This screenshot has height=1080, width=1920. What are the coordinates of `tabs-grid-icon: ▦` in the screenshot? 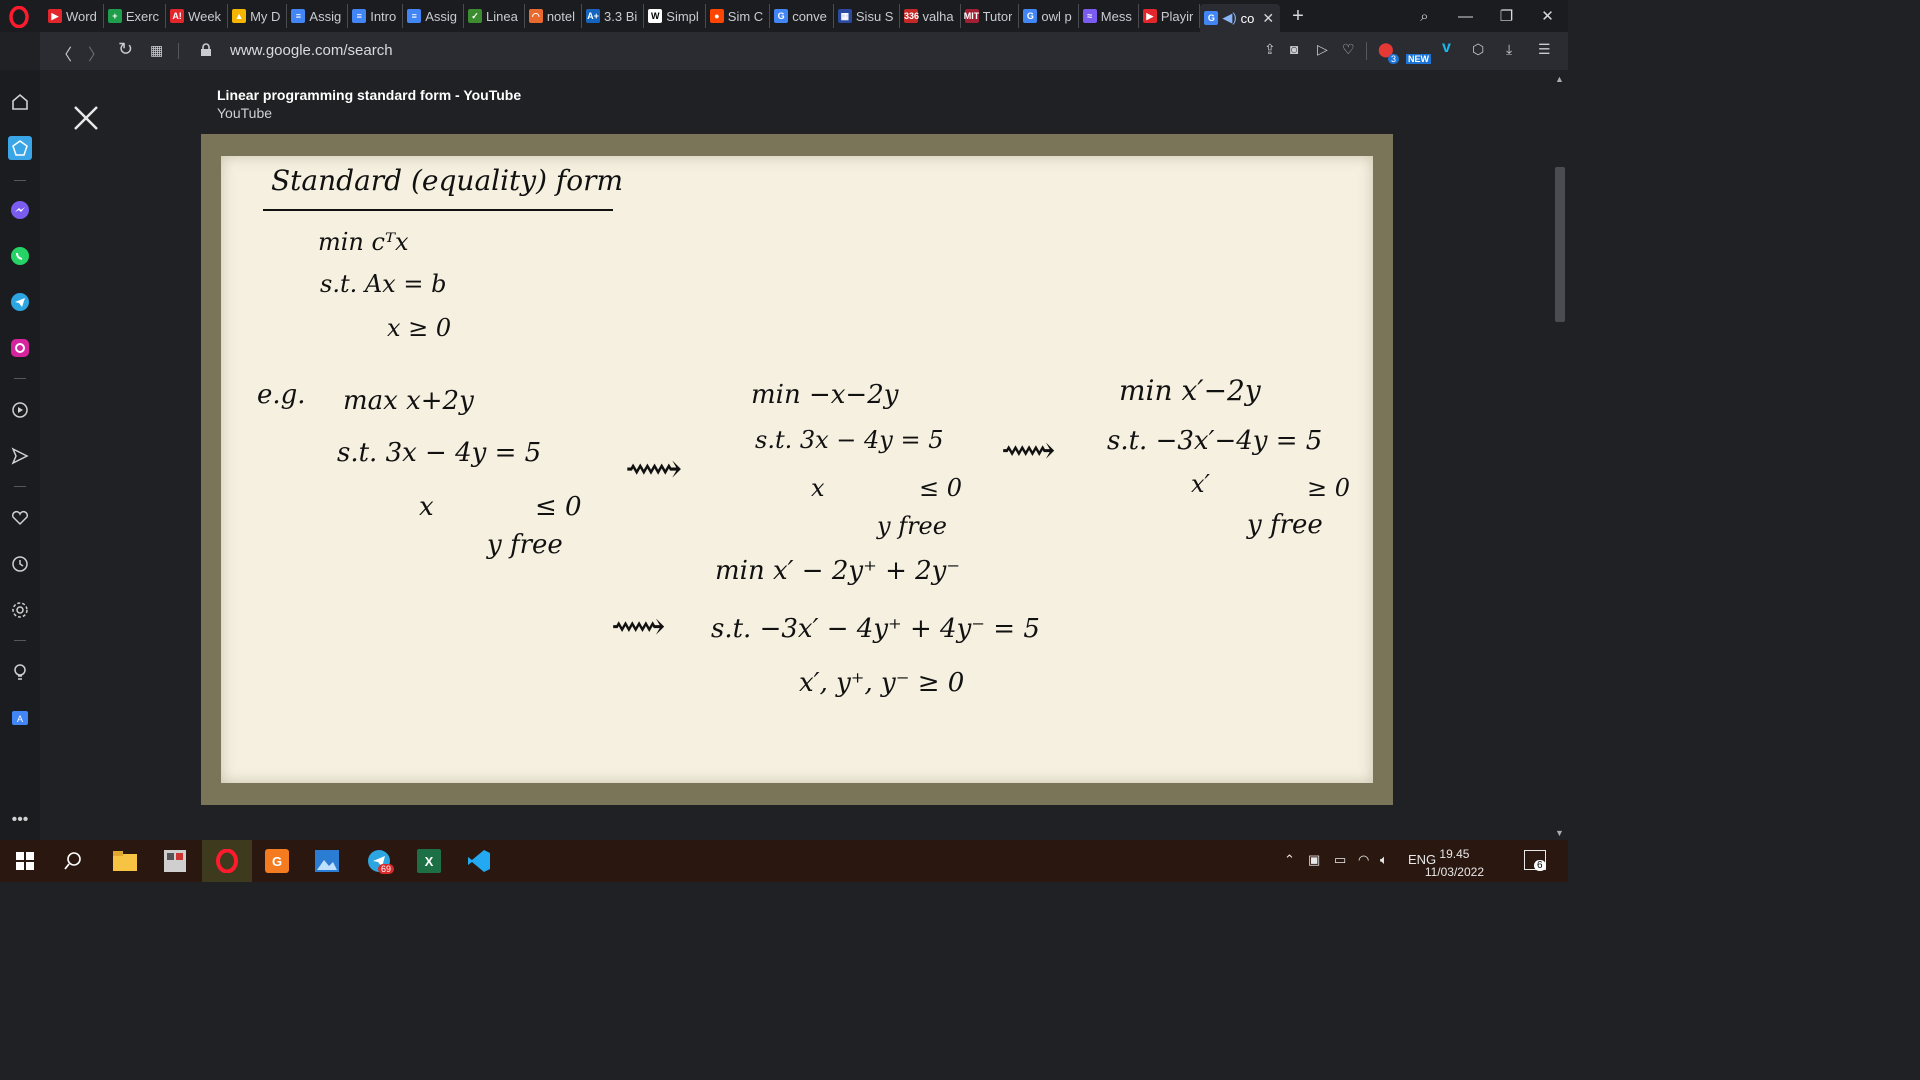 It's located at (156, 50).